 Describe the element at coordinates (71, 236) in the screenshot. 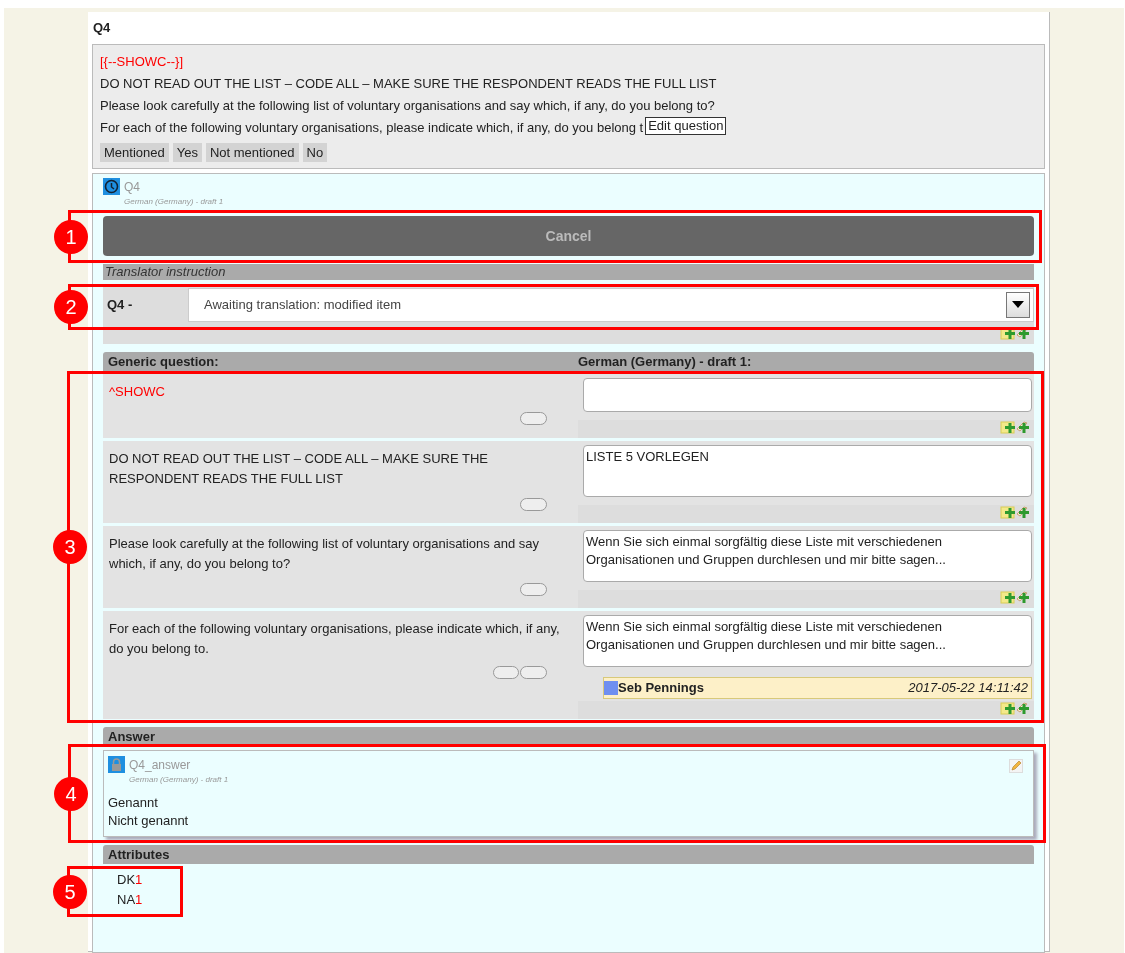

I see `callout-badge: 1` at that location.